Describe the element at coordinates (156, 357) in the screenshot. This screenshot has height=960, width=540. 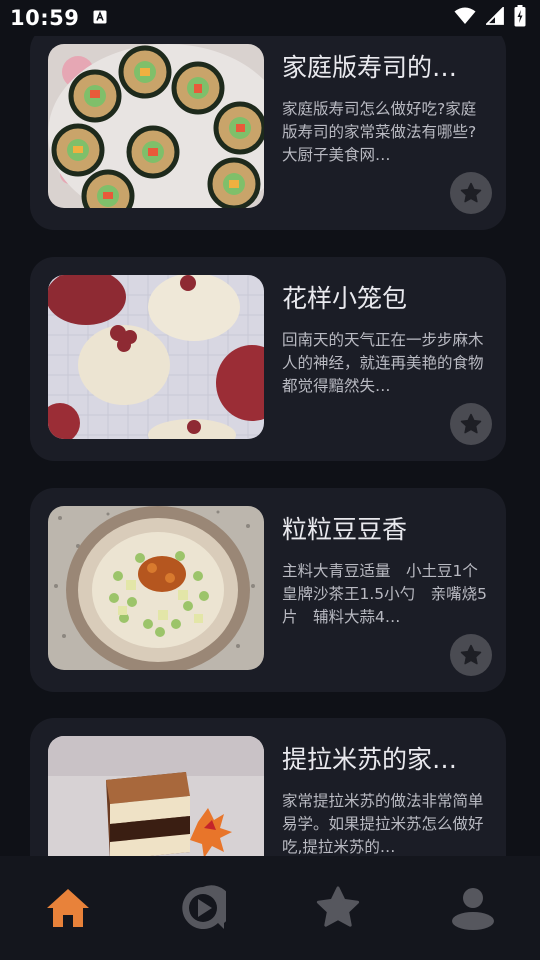
I see `recipe-image-buns` at that location.